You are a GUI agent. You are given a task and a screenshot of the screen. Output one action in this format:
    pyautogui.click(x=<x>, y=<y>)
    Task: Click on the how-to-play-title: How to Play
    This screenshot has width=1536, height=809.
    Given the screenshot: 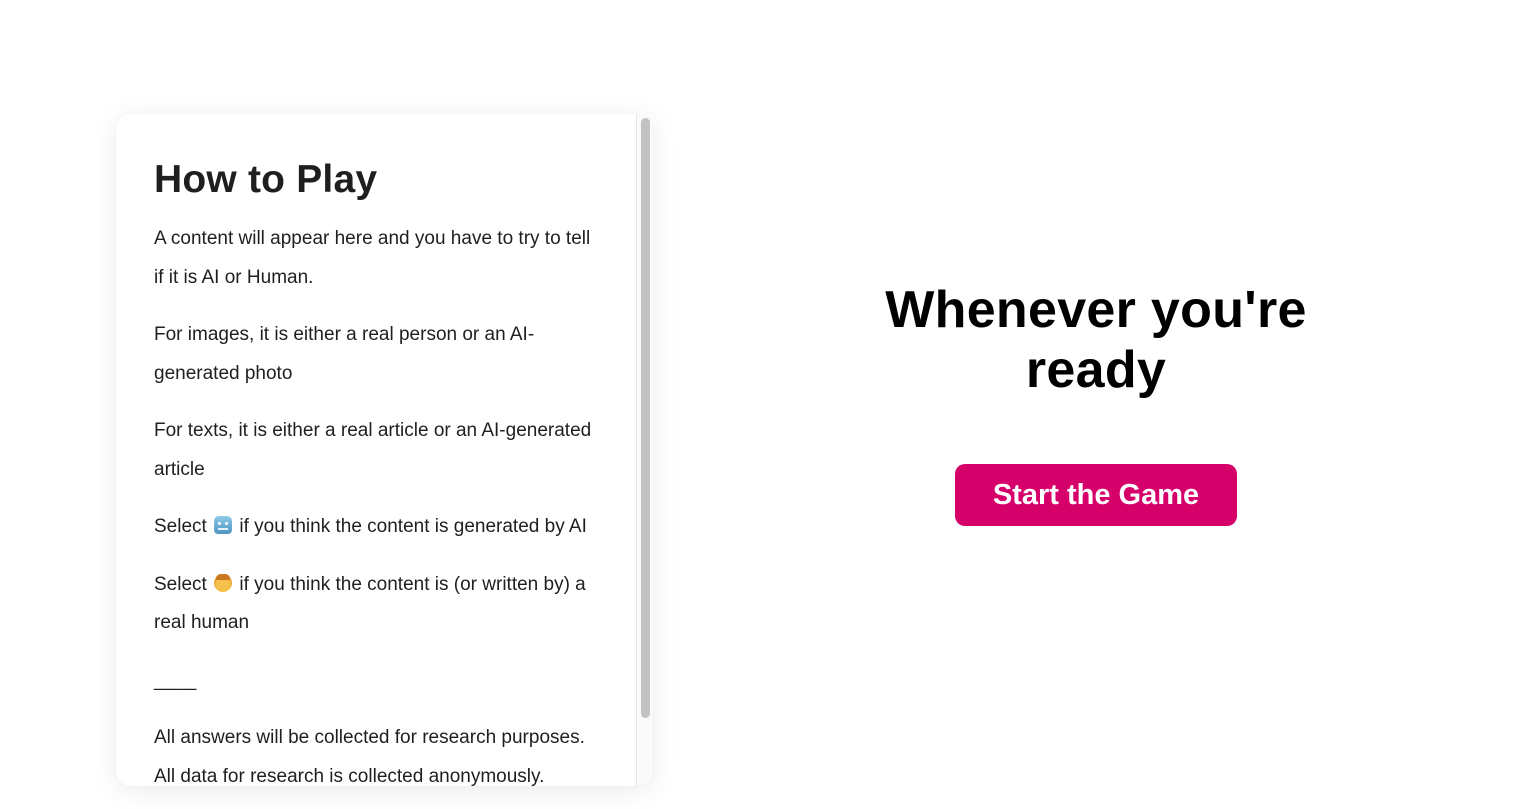 What is the action you would take?
    pyautogui.click(x=266, y=179)
    